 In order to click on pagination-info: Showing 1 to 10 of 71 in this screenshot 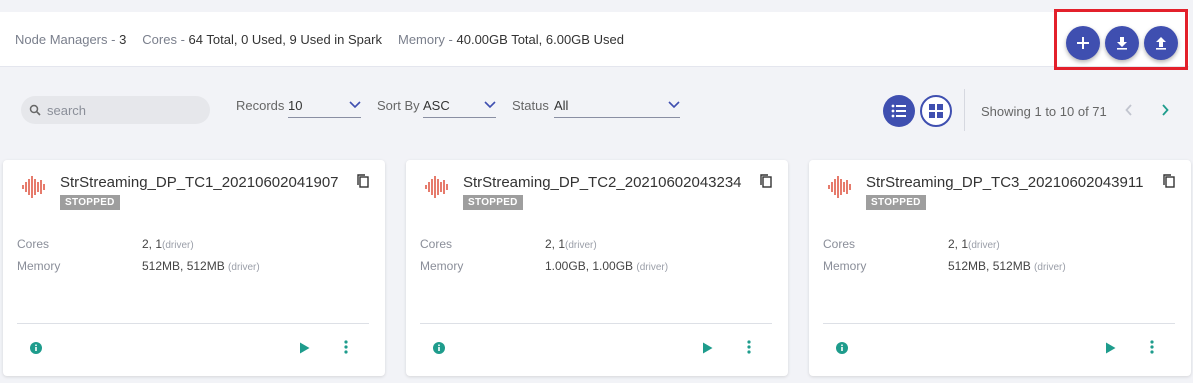, I will do `click(1044, 111)`.